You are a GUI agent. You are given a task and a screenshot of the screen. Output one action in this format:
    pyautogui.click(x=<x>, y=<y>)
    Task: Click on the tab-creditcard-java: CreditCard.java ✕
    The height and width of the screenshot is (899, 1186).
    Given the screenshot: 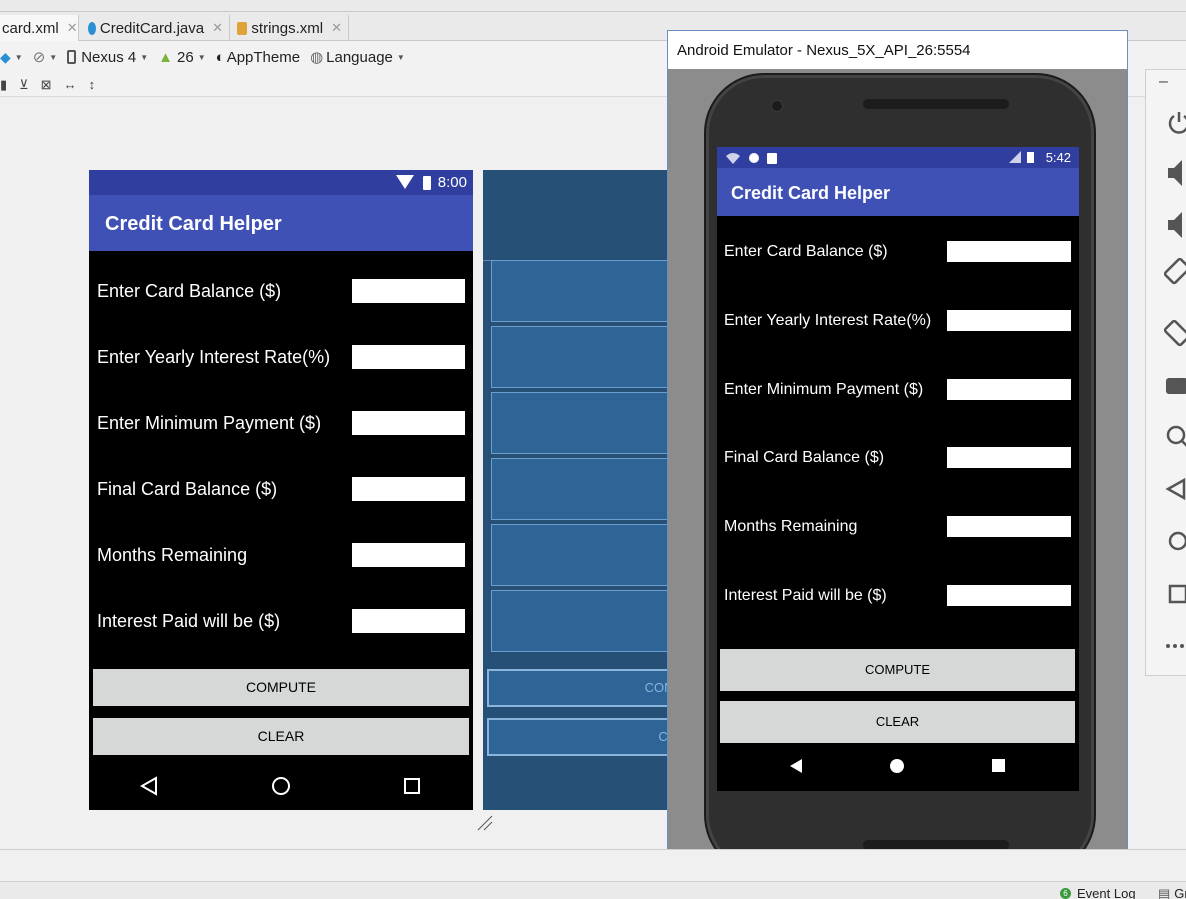 What is the action you would take?
    pyautogui.click(x=156, y=28)
    